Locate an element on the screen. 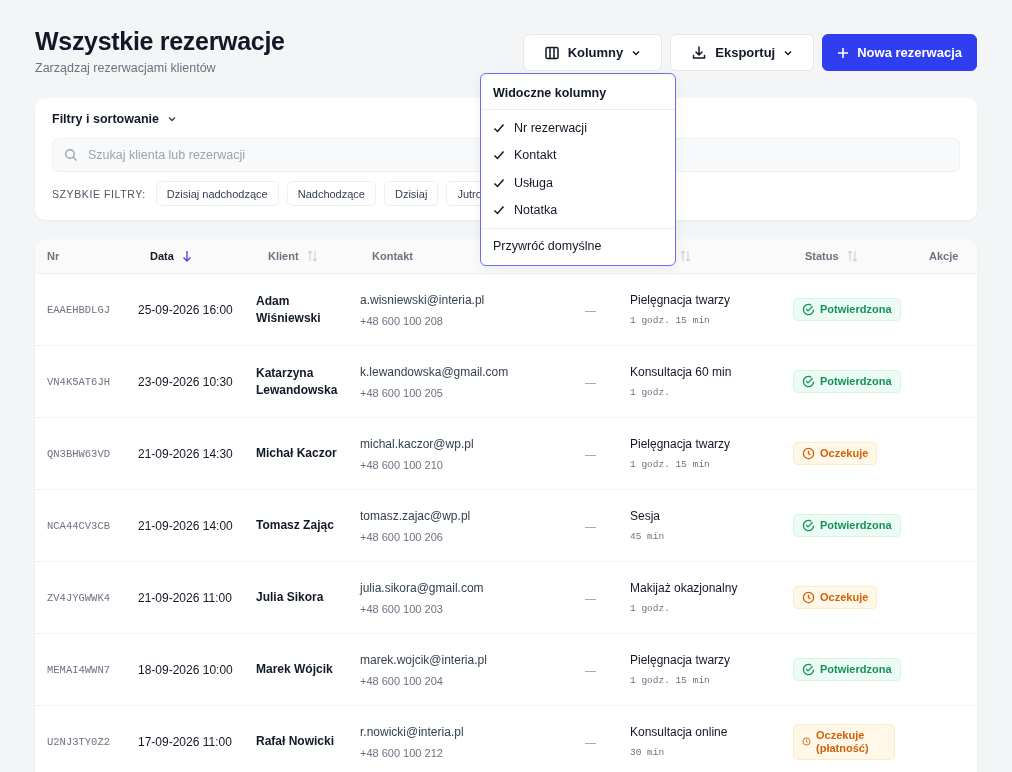  client-name: Julia Sikora is located at coordinates (290, 597).